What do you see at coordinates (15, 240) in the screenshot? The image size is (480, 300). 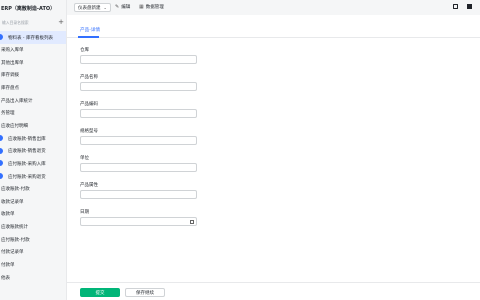 I see `sidebar-item-label: 应付账款-付款` at bounding box center [15, 240].